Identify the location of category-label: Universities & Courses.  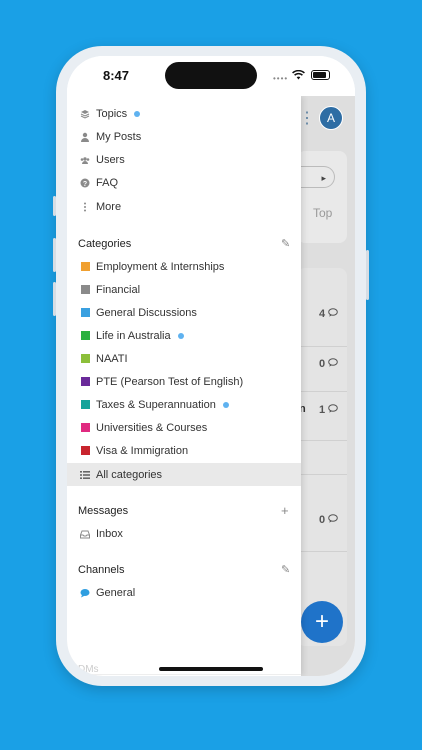
(152, 427).